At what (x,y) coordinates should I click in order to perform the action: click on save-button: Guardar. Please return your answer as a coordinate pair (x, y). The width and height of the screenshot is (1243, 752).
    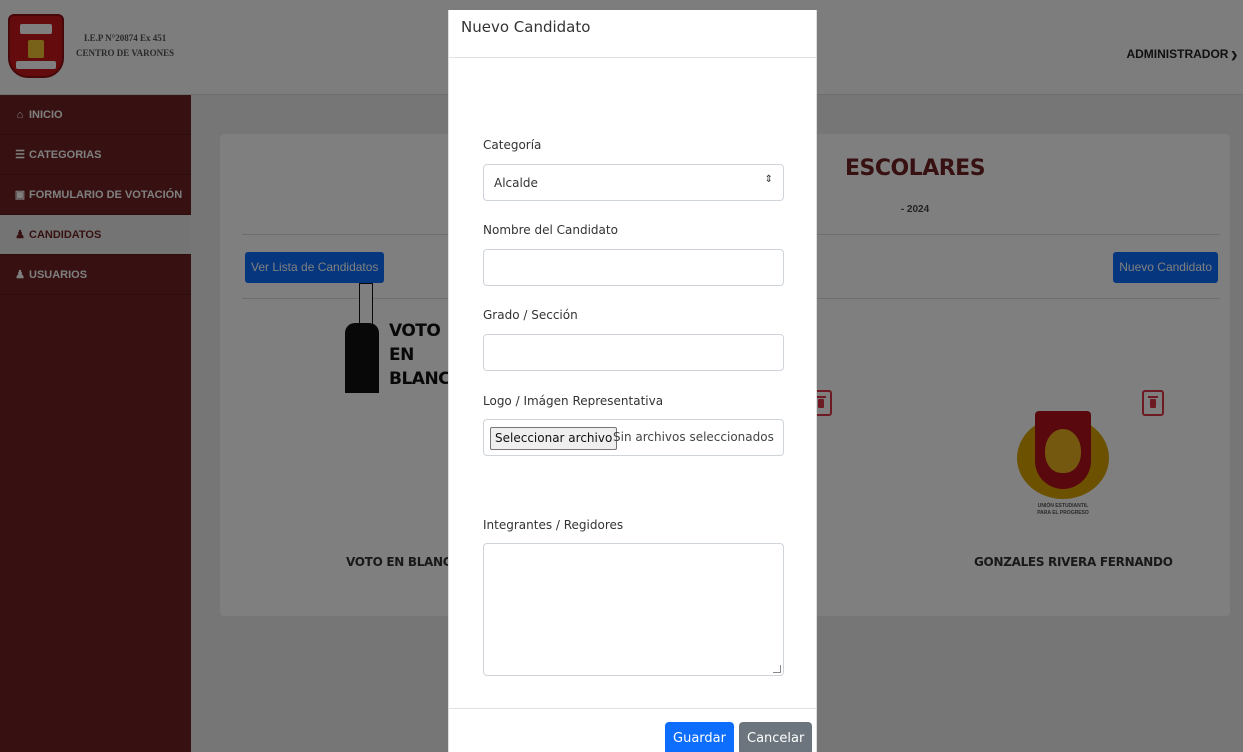
    Looking at the image, I should click on (699, 737).